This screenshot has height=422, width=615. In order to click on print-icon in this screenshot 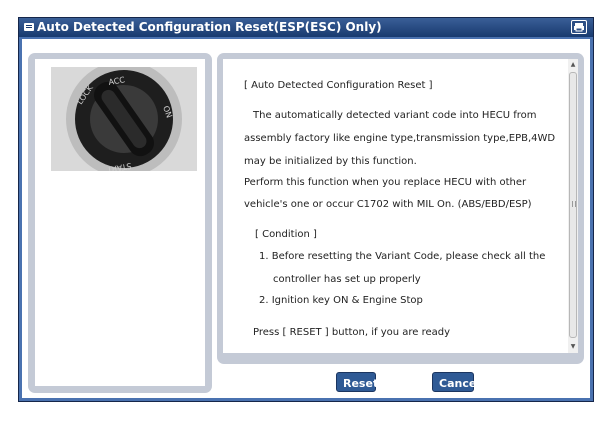, I will do `click(579, 27)`.